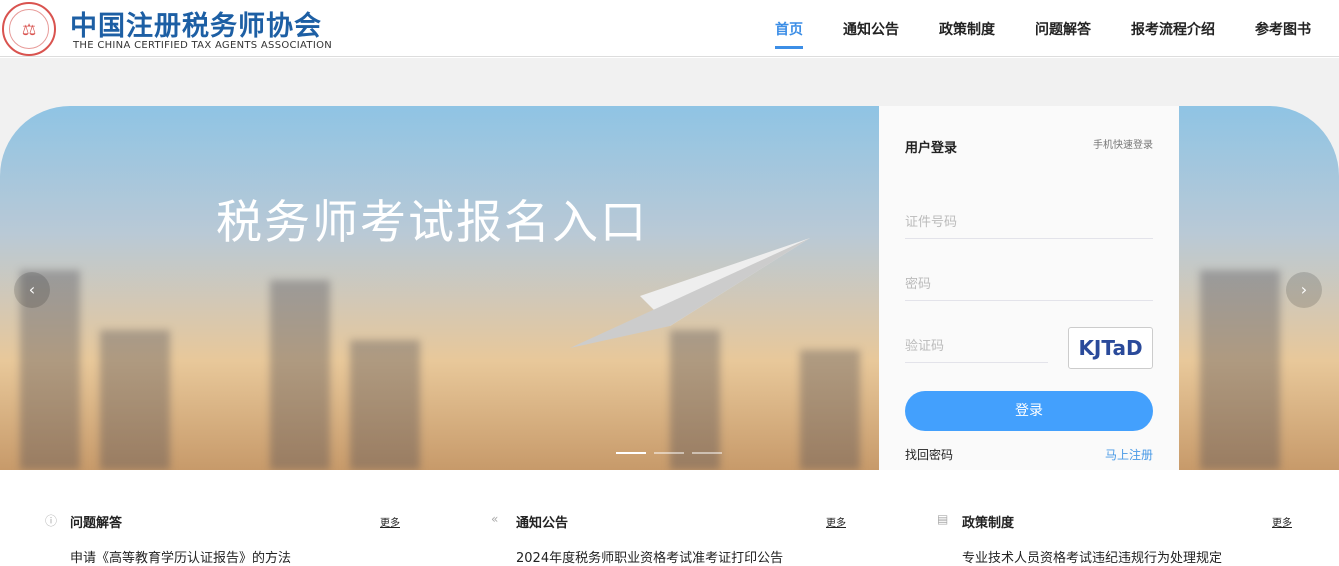  Describe the element at coordinates (988, 523) in the screenshot. I see `section-title: 政策制度` at that location.